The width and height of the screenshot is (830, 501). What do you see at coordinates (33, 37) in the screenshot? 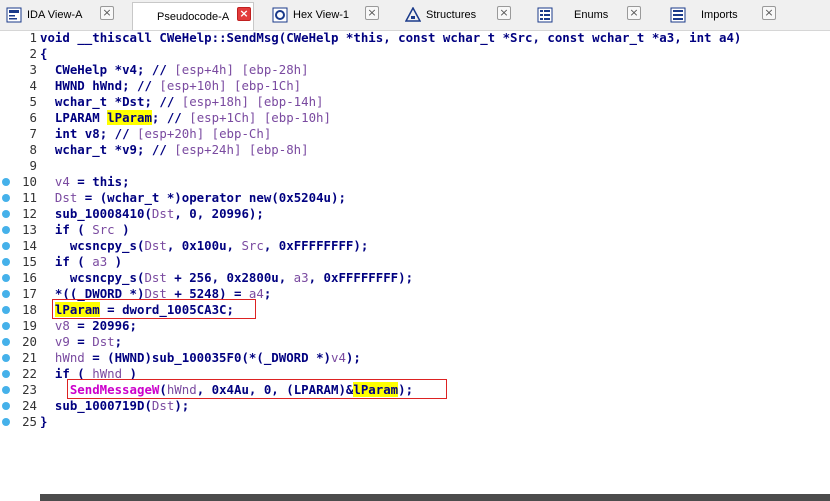
I see `line-number: 1` at bounding box center [33, 37].